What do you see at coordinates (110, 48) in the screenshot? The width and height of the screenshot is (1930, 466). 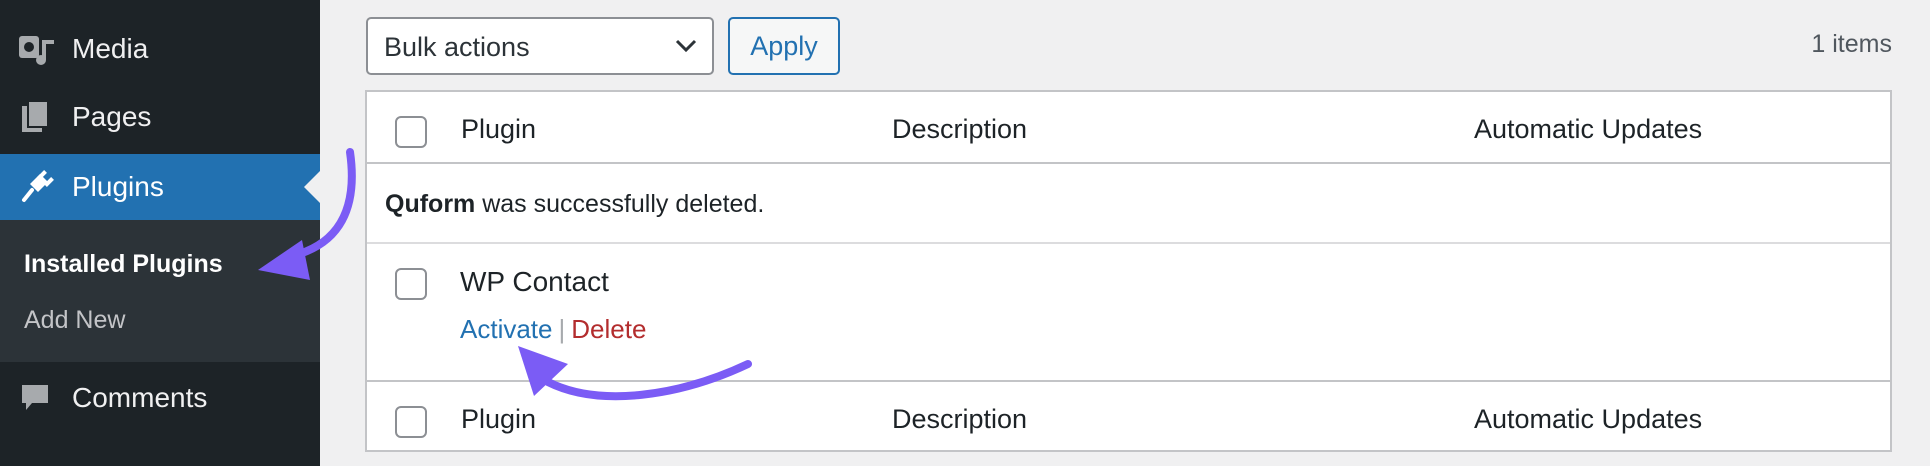 I see `sidebar-item-label: Media` at bounding box center [110, 48].